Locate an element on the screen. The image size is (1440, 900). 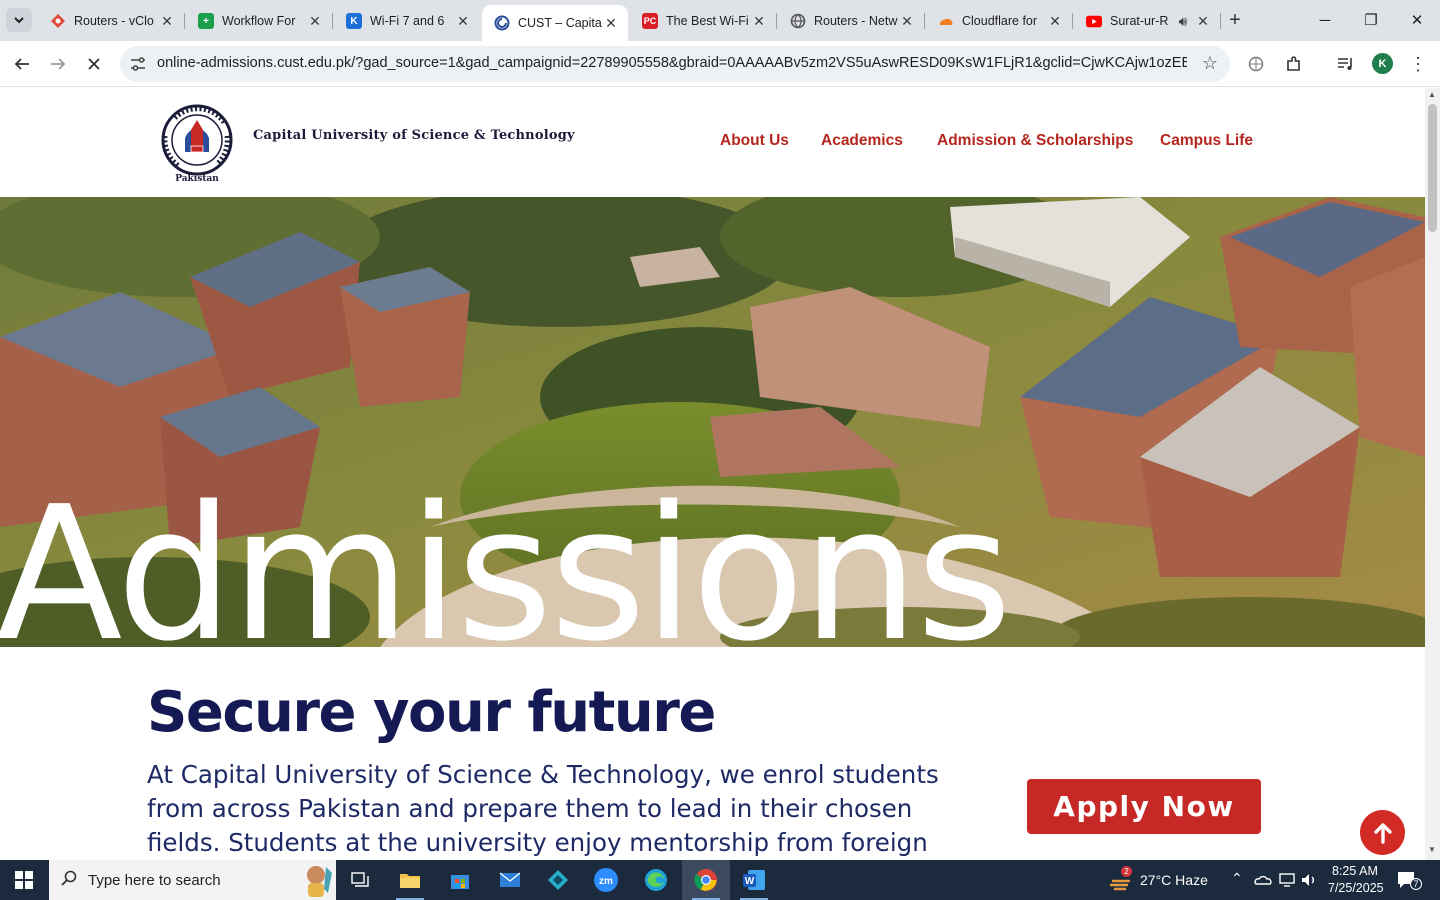
nav-academics: Academics is located at coordinates (862, 141).